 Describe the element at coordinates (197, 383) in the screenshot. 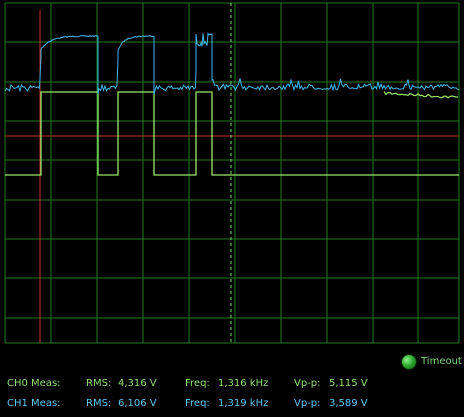

I see `ch0-freq-label: Freq:` at that location.